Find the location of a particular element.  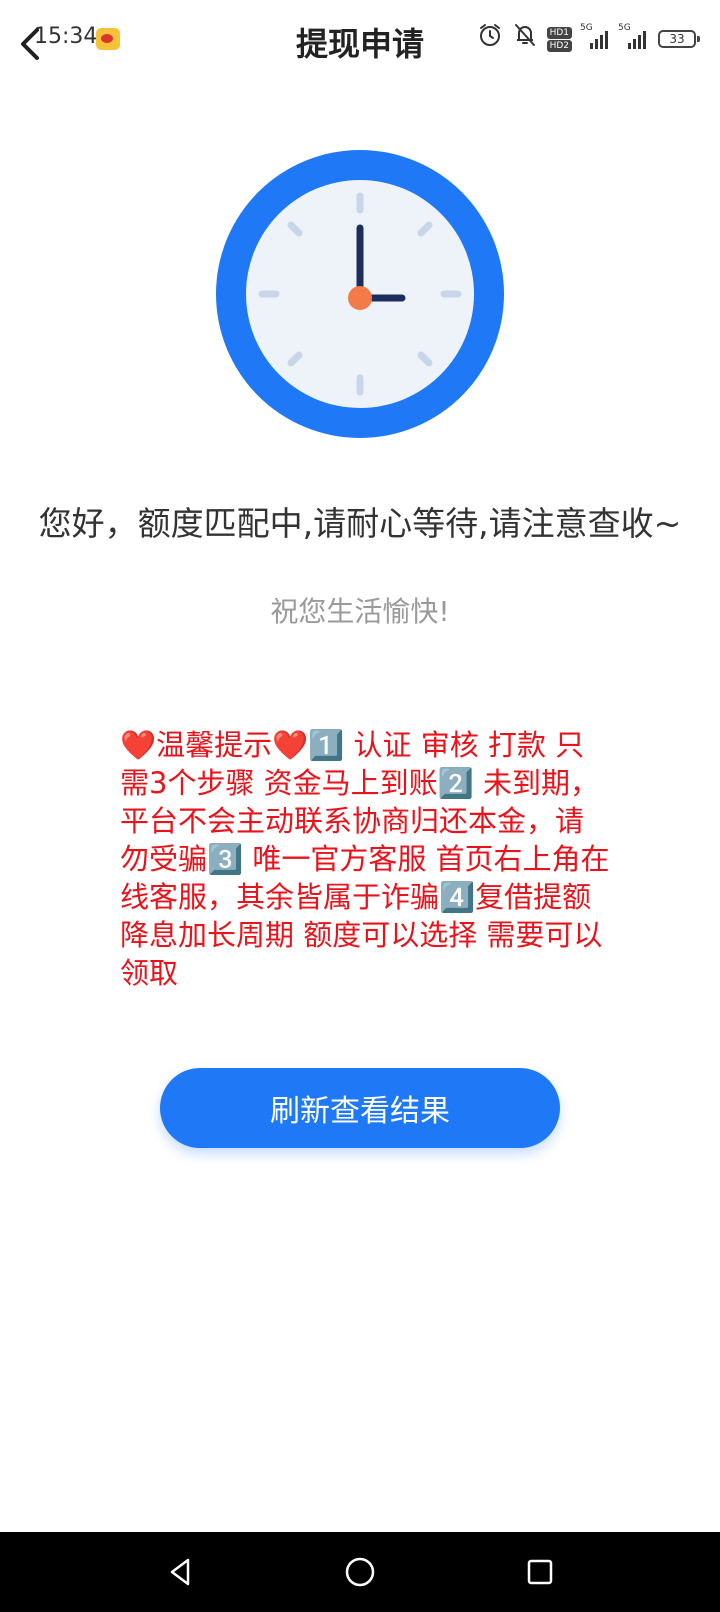

clock-icon is located at coordinates (360, 294).